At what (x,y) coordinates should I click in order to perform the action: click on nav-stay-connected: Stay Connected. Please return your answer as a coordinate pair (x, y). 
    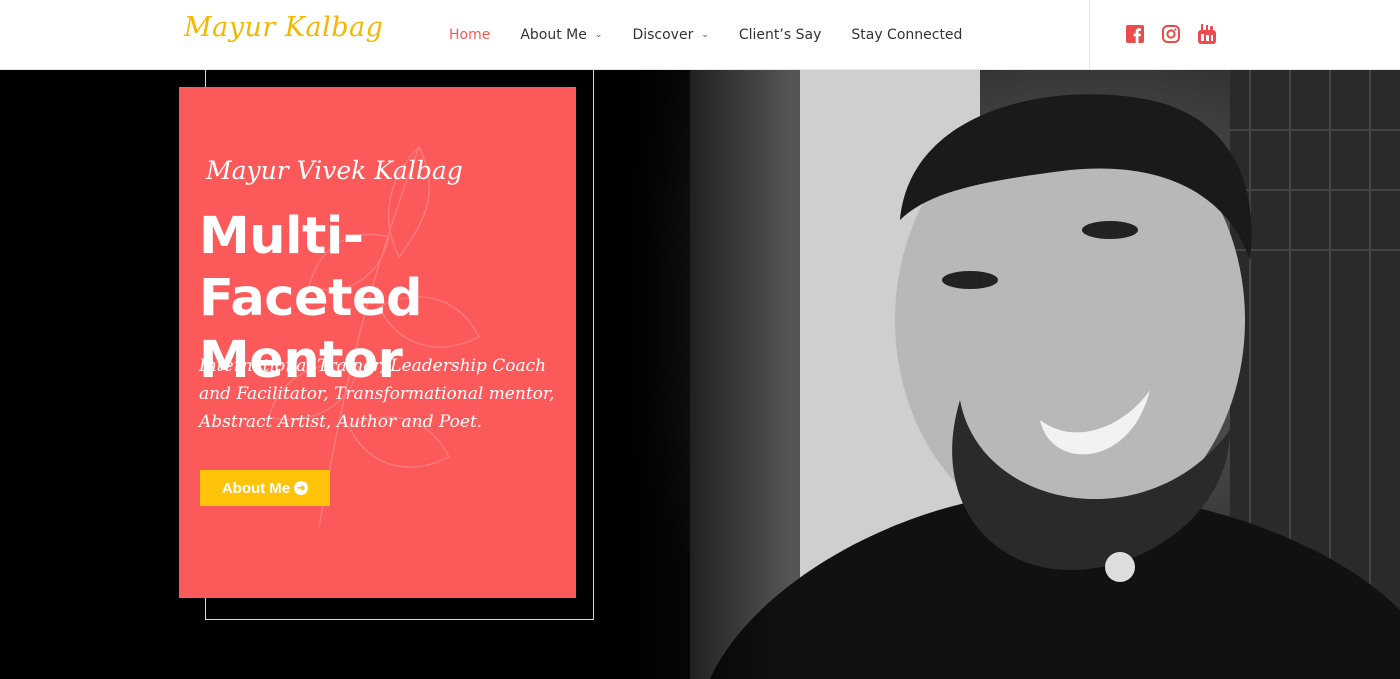
    Looking at the image, I should click on (906, 35).